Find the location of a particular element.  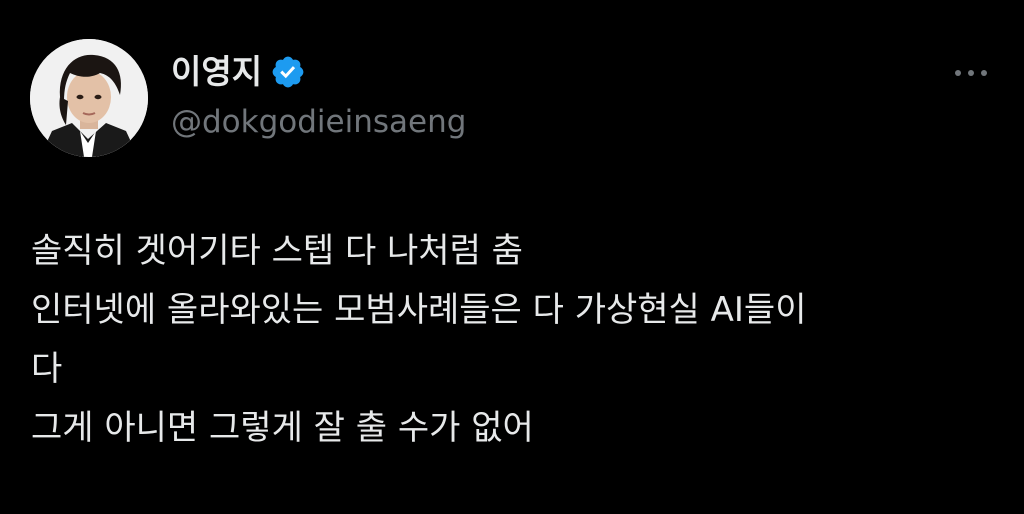

author-display-name: 이영지 is located at coordinates (216, 72).